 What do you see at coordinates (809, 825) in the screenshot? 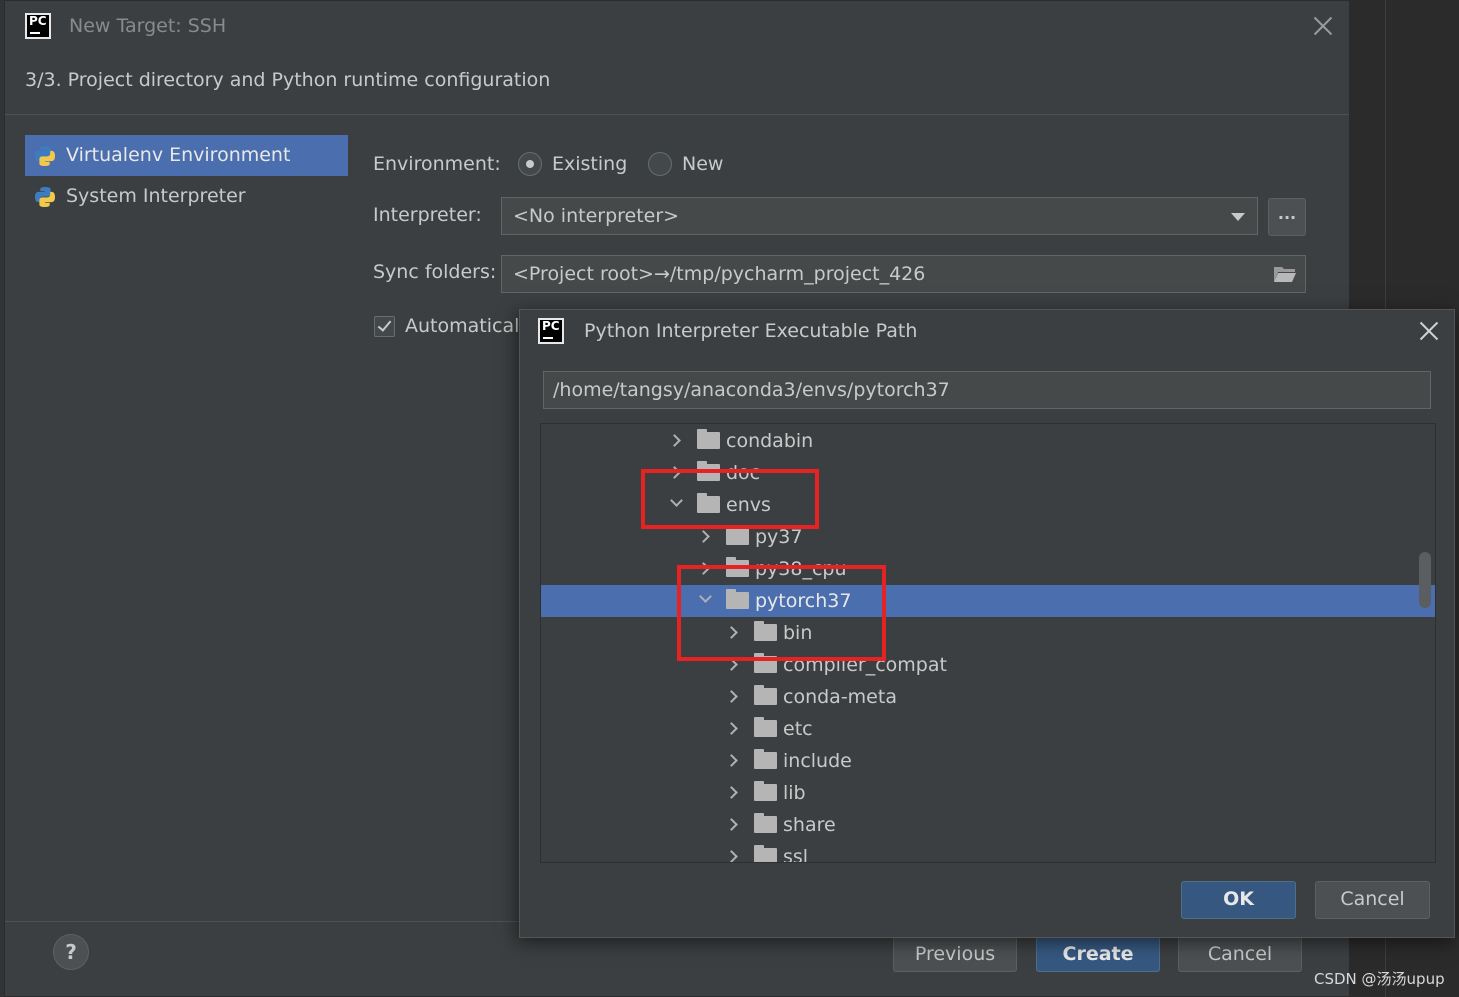
I see `tree-item-label: share` at bounding box center [809, 825].